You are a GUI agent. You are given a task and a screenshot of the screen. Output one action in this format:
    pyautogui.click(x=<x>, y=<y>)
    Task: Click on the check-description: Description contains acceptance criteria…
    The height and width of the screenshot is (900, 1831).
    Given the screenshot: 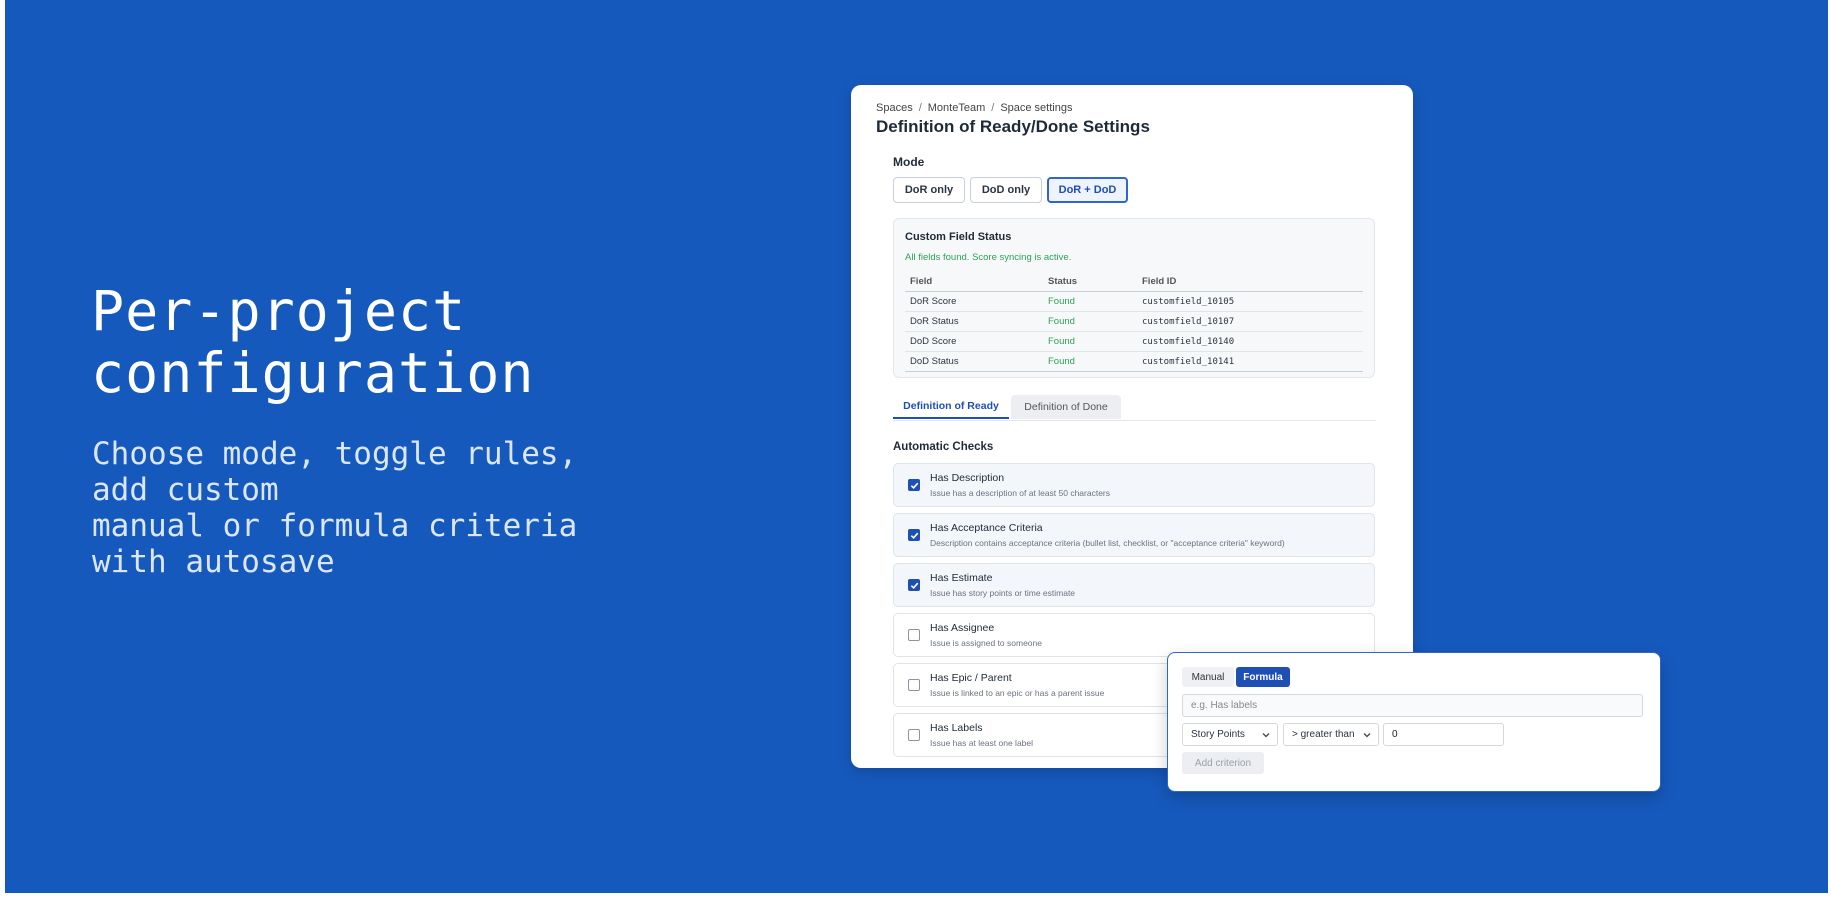 What is the action you would take?
    pyautogui.click(x=1107, y=543)
    